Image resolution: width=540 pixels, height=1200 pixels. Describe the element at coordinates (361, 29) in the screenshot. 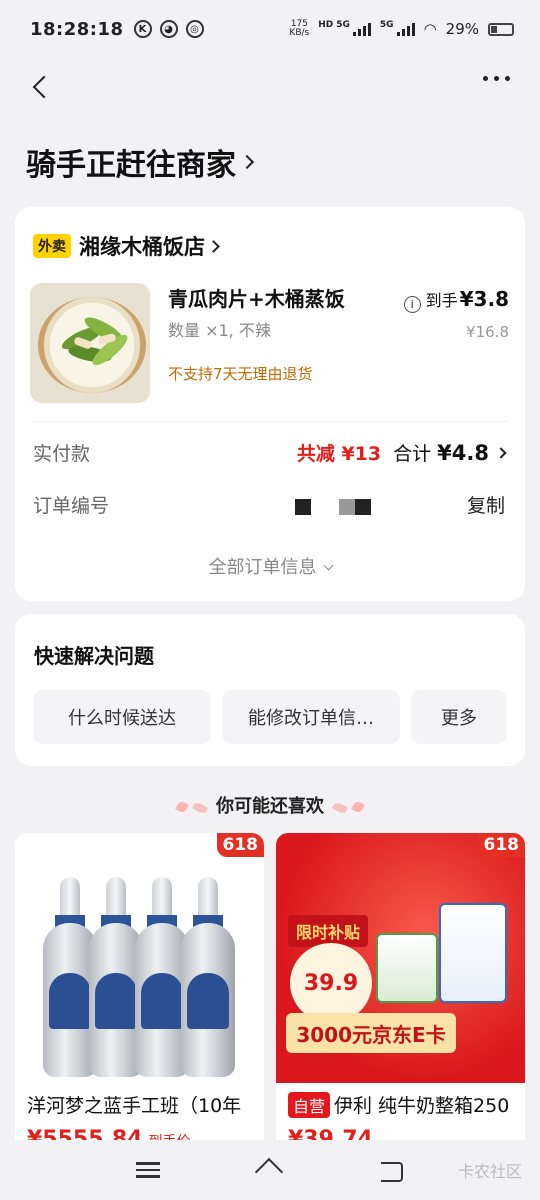

I see `signal-icon` at that location.